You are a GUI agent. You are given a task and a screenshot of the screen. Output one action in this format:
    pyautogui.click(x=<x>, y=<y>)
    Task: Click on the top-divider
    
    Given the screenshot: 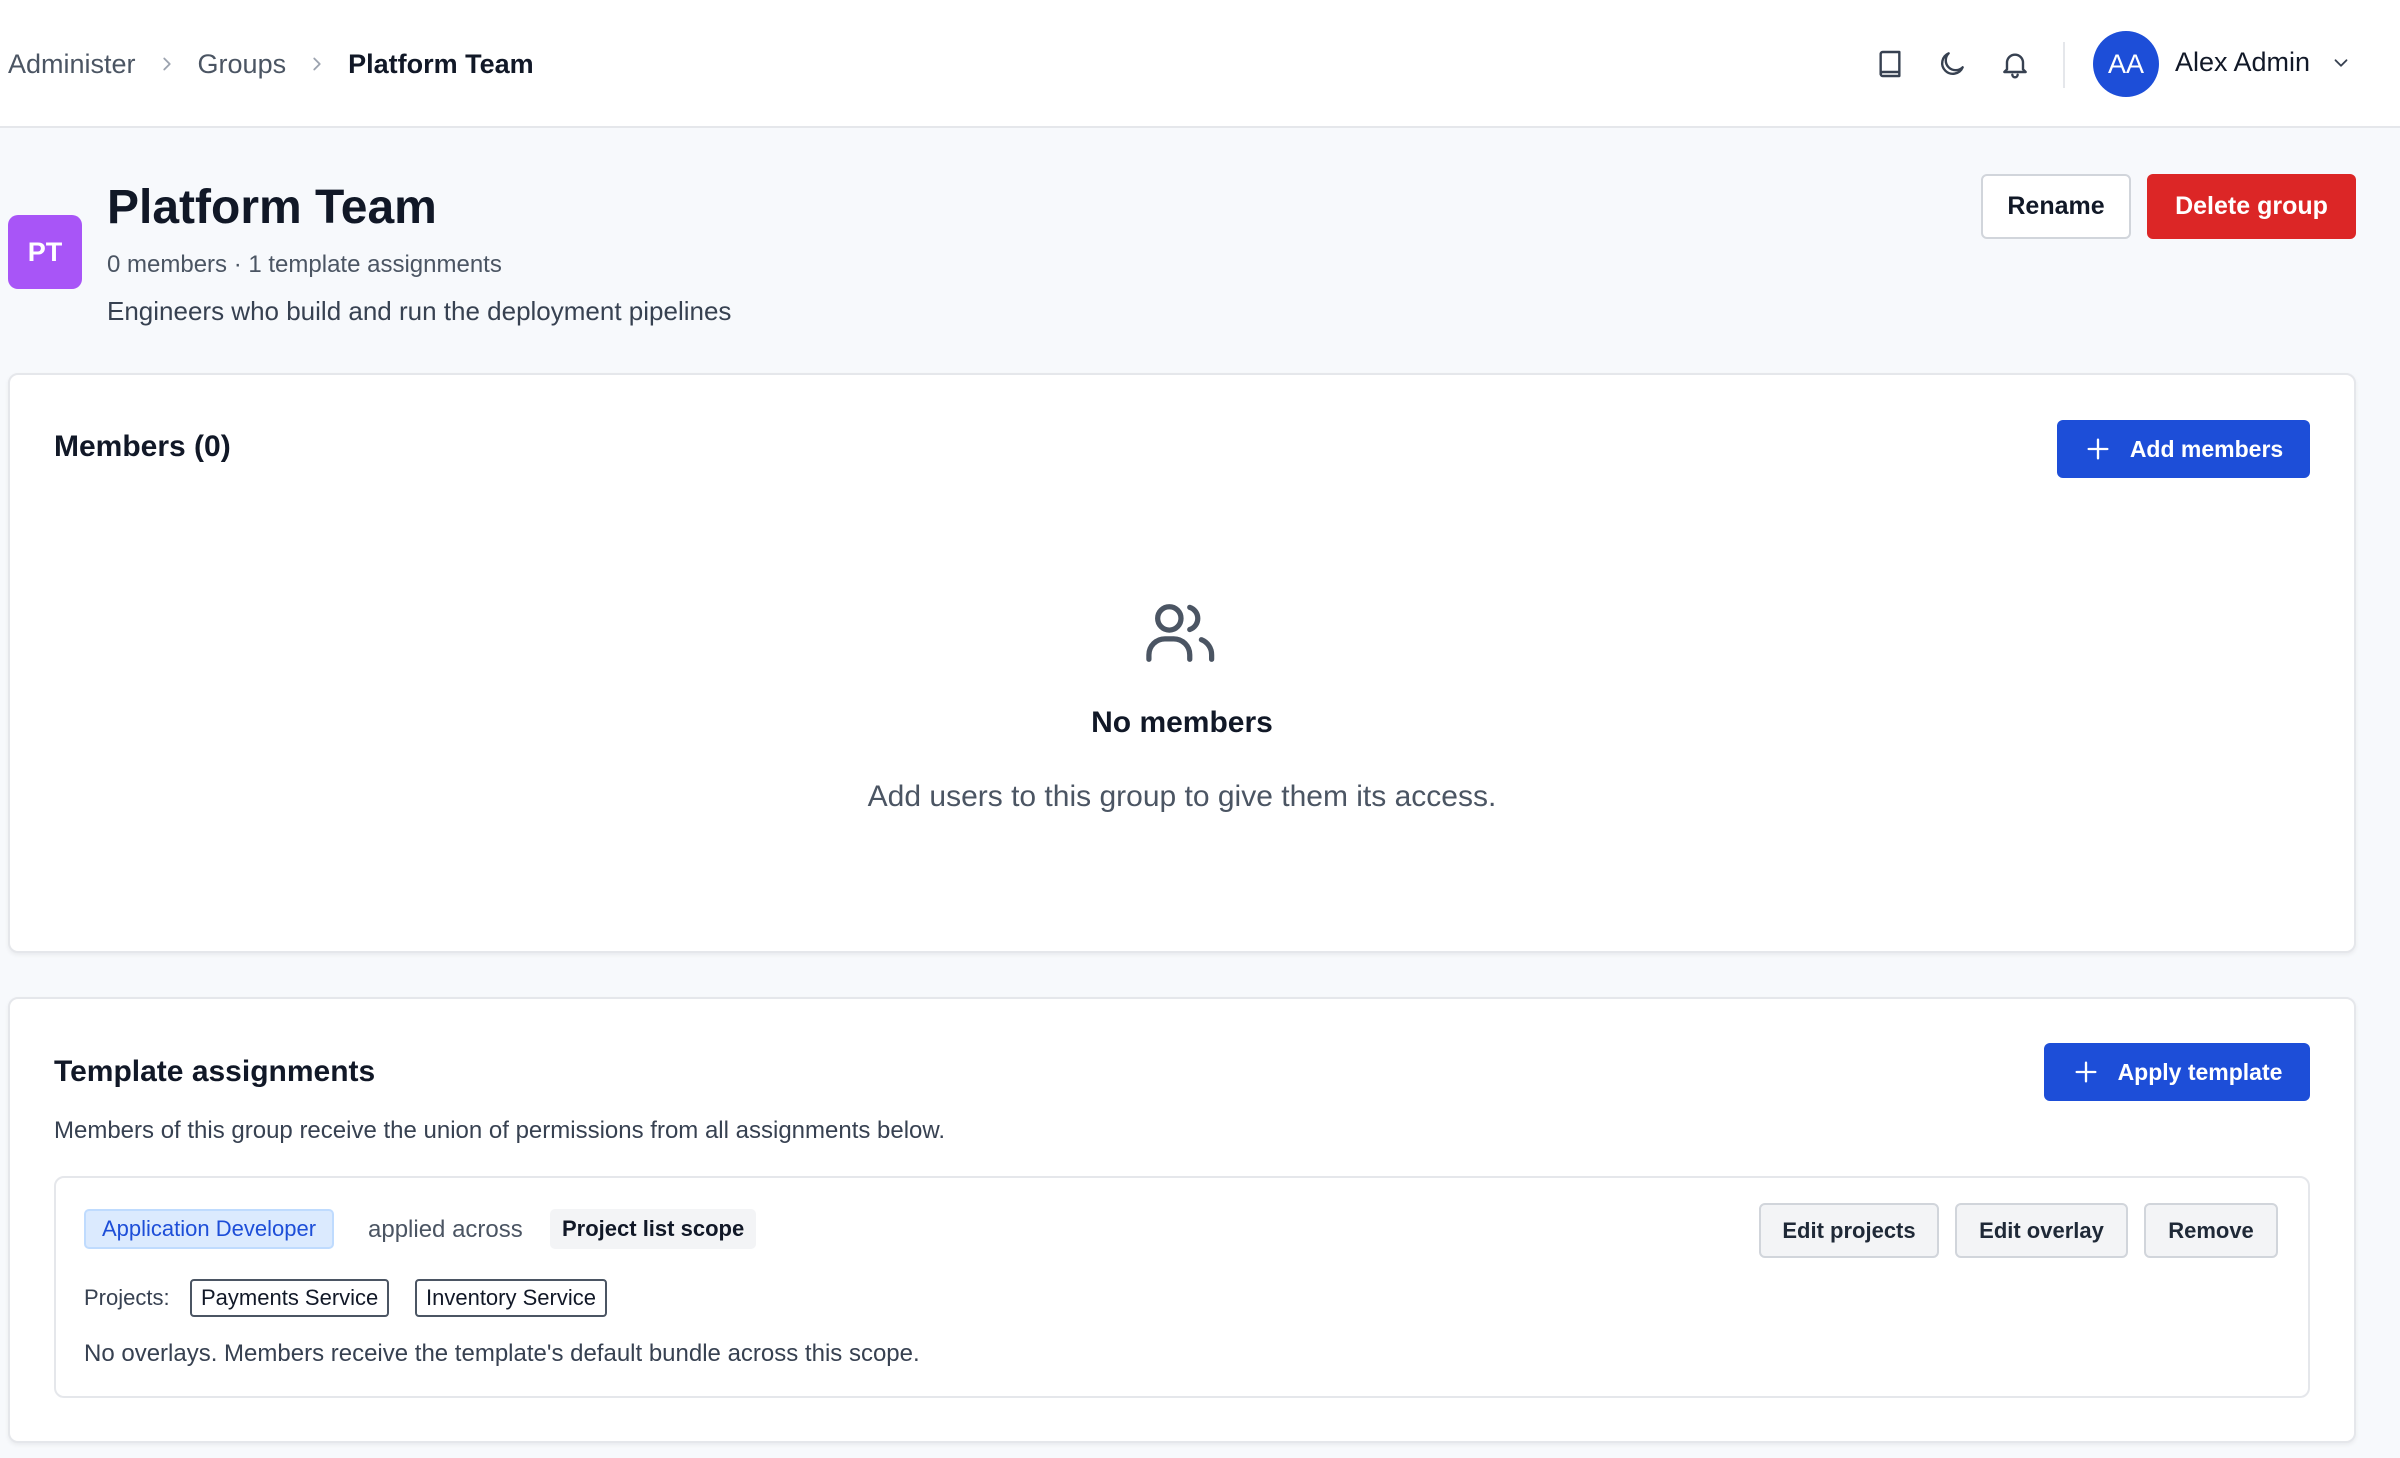 What is the action you would take?
    pyautogui.click(x=2064, y=65)
    